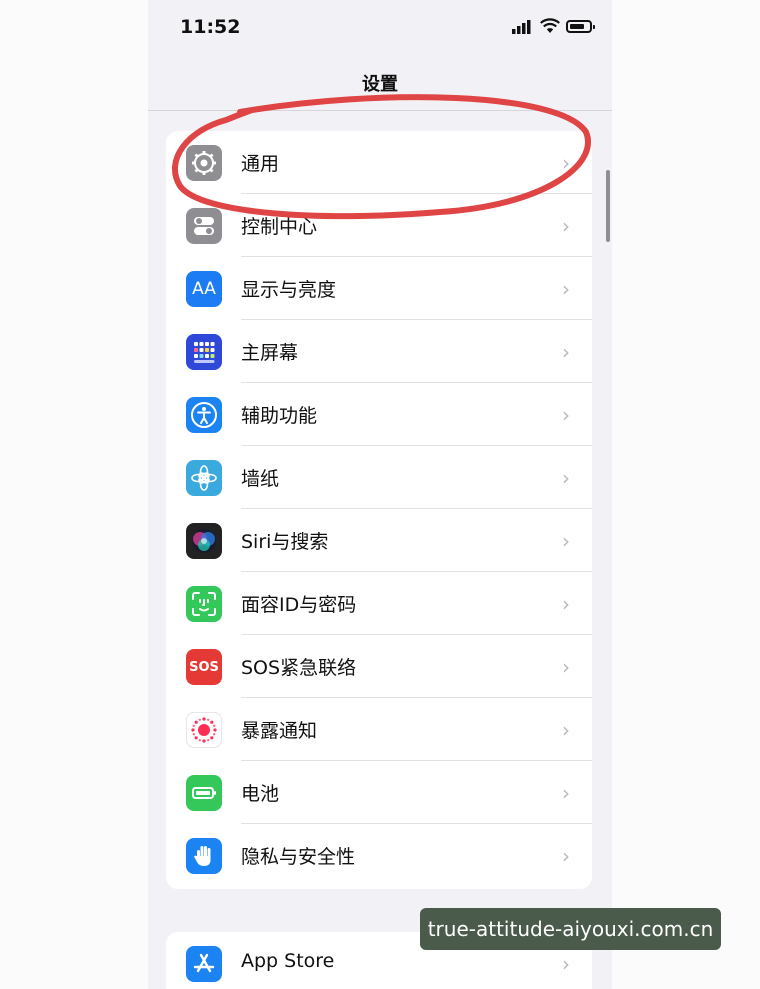  What do you see at coordinates (580, 26) in the screenshot?
I see `battery-status-icon` at bounding box center [580, 26].